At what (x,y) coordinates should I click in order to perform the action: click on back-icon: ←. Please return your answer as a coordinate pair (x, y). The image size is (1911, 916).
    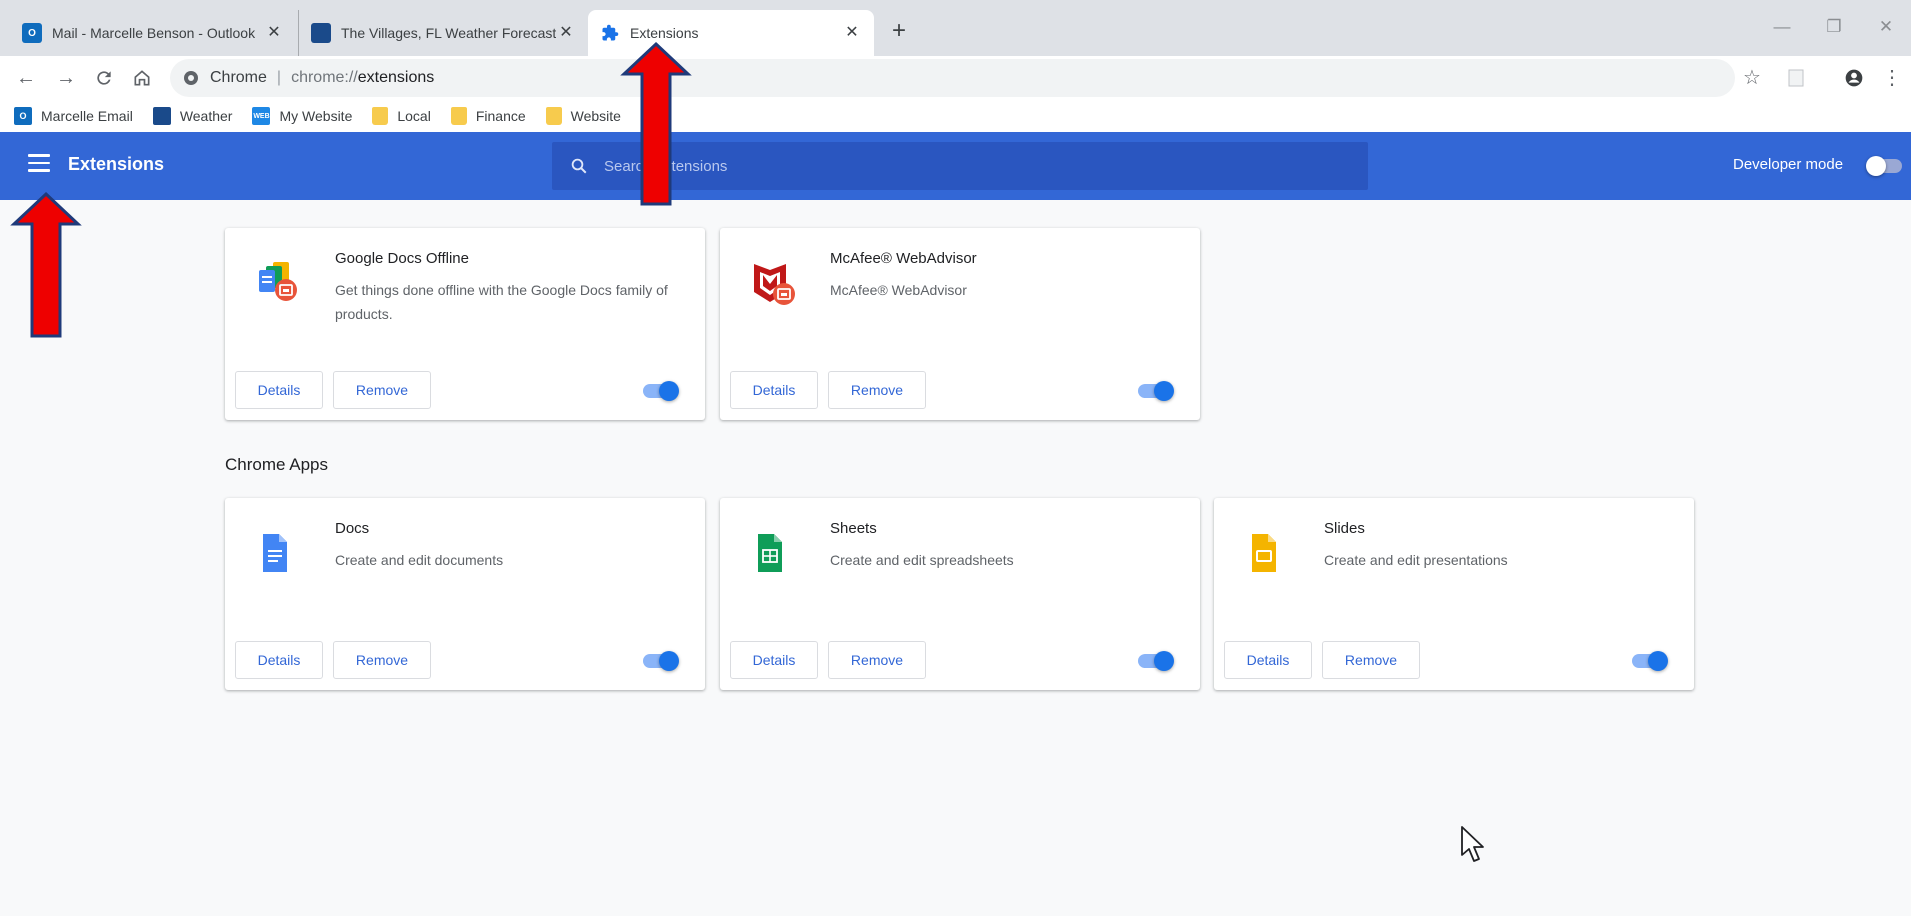
    Looking at the image, I should click on (26, 78).